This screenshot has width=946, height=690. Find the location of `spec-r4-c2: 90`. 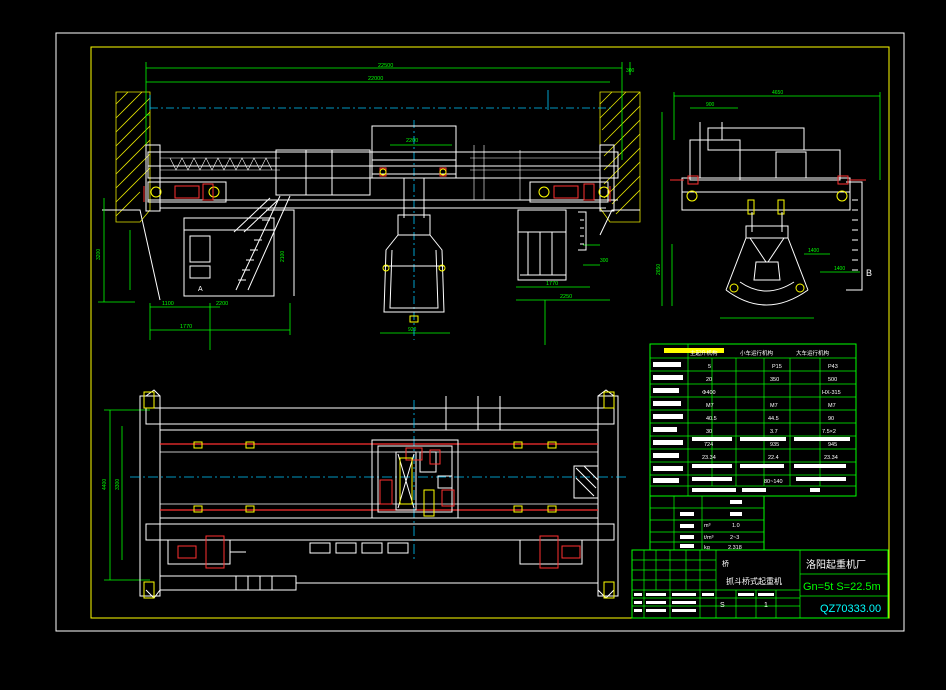

spec-r4-c2: 90 is located at coordinates (831, 419).